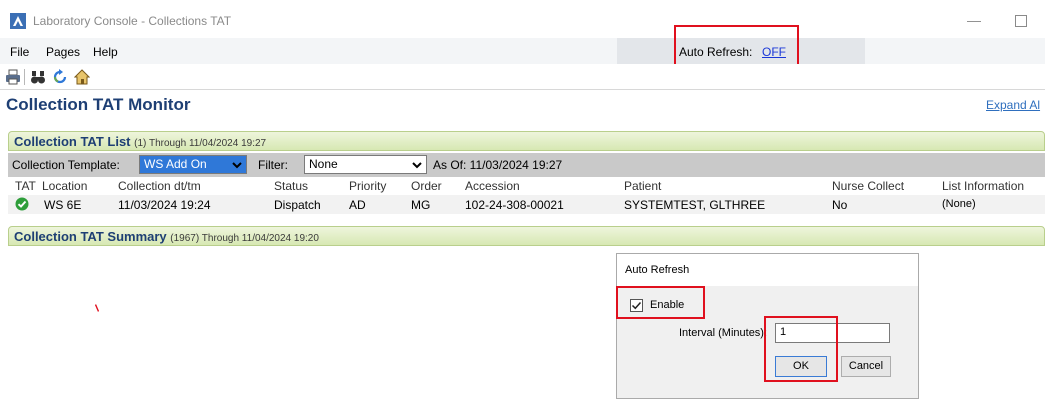 This screenshot has height=399, width=1045. I want to click on menu-help: Help, so click(105, 52).